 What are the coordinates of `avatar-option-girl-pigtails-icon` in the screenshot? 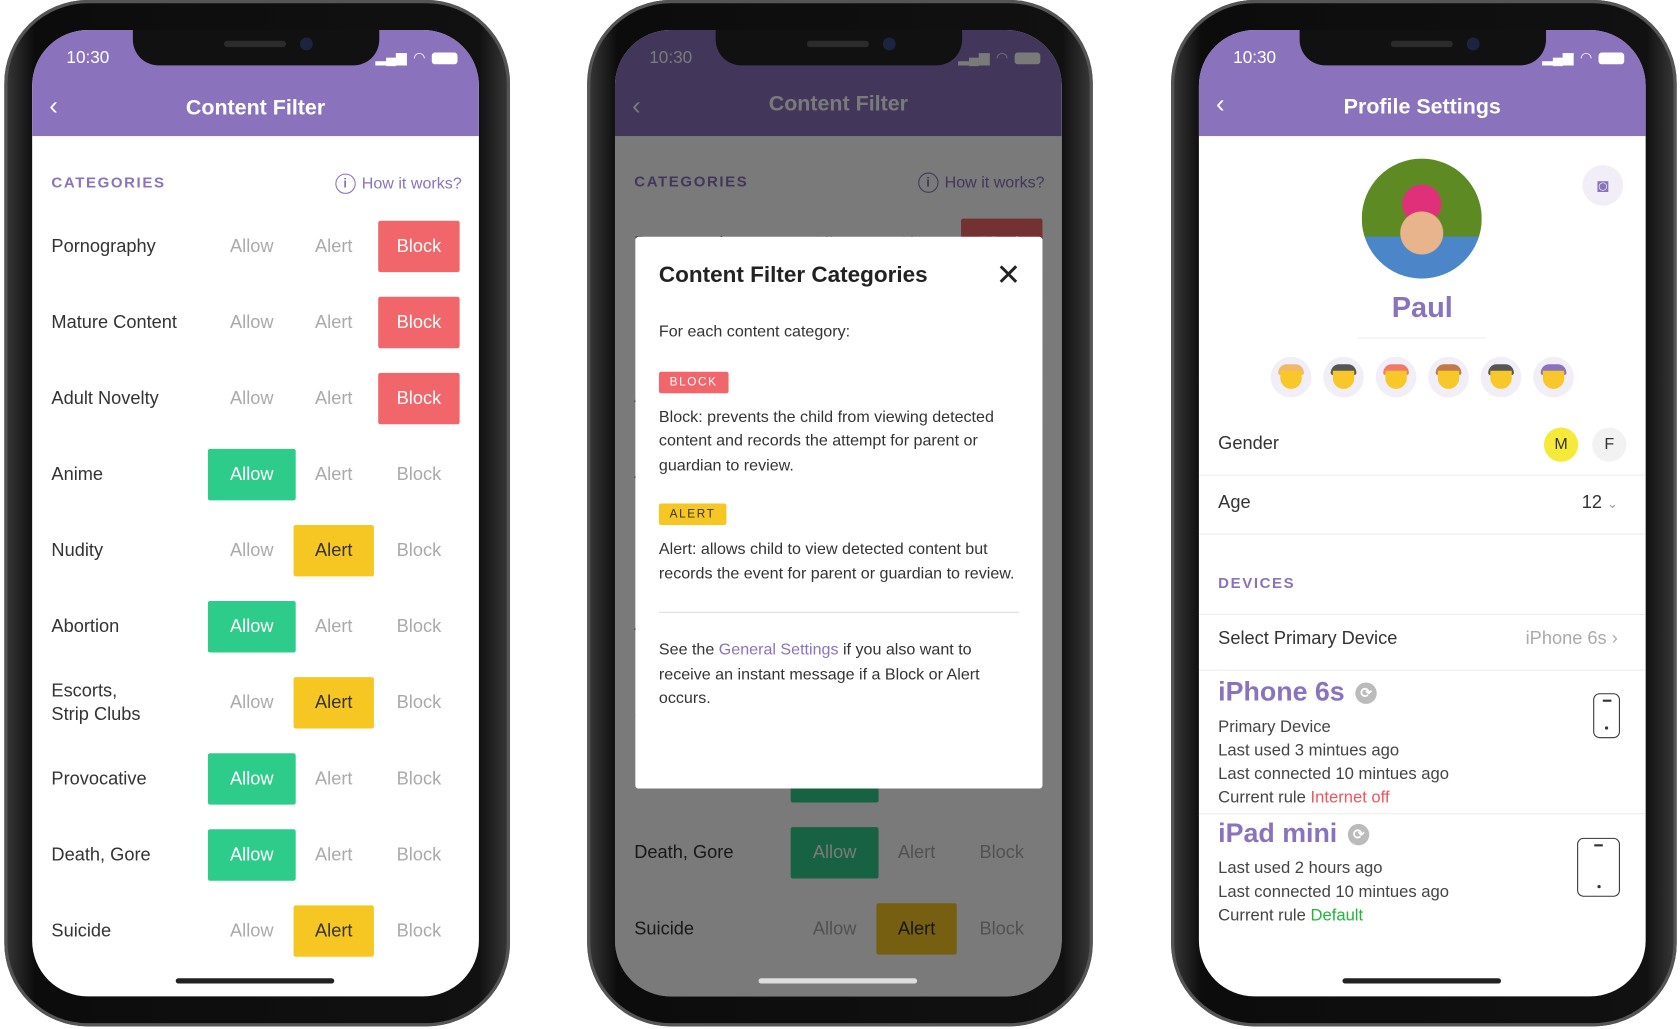 It's located at (1291, 377).